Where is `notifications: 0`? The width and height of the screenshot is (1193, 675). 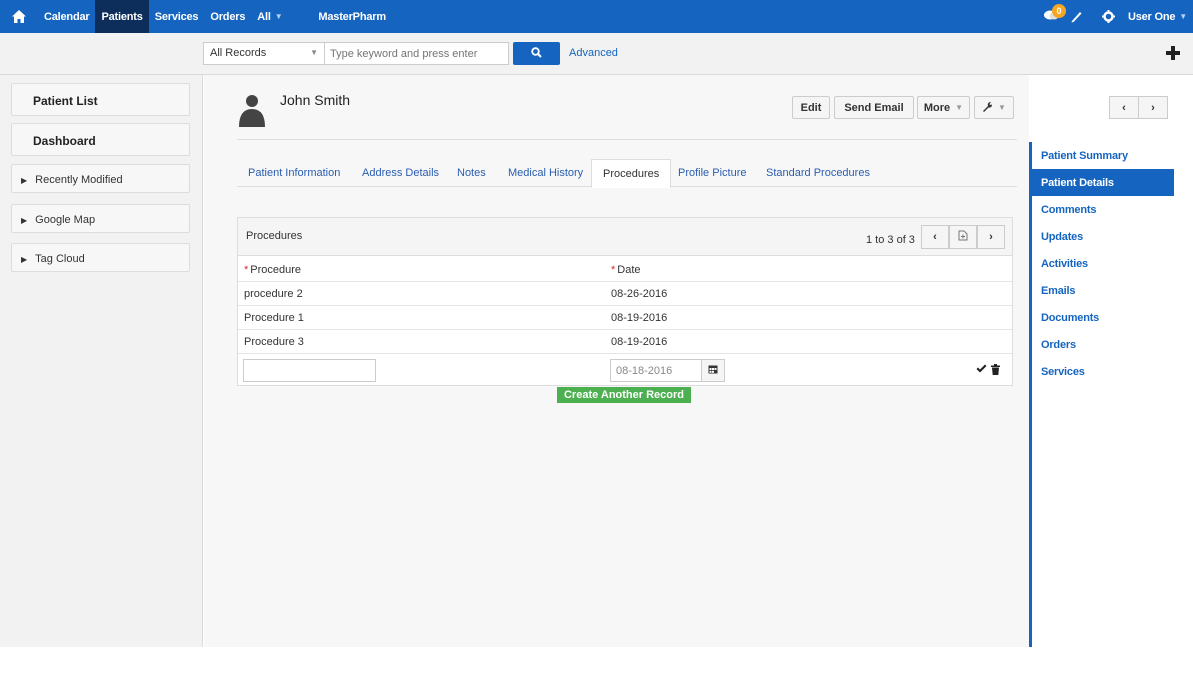
notifications: 0 is located at coordinates (1051, 16).